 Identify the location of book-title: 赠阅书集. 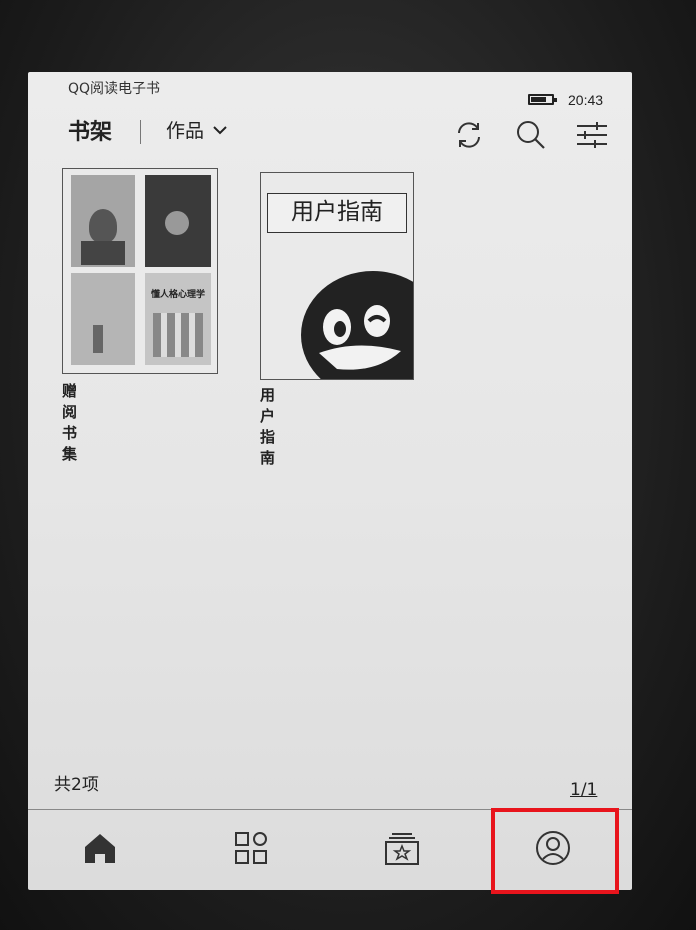
(70, 422).